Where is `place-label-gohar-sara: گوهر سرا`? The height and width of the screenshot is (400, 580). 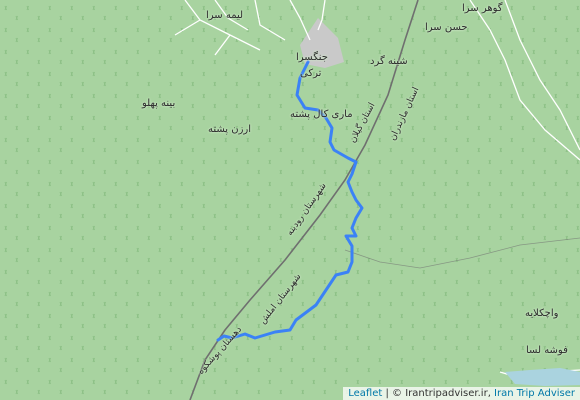
place-label-gohar-sara: گوهر سرا is located at coordinates (482, 8).